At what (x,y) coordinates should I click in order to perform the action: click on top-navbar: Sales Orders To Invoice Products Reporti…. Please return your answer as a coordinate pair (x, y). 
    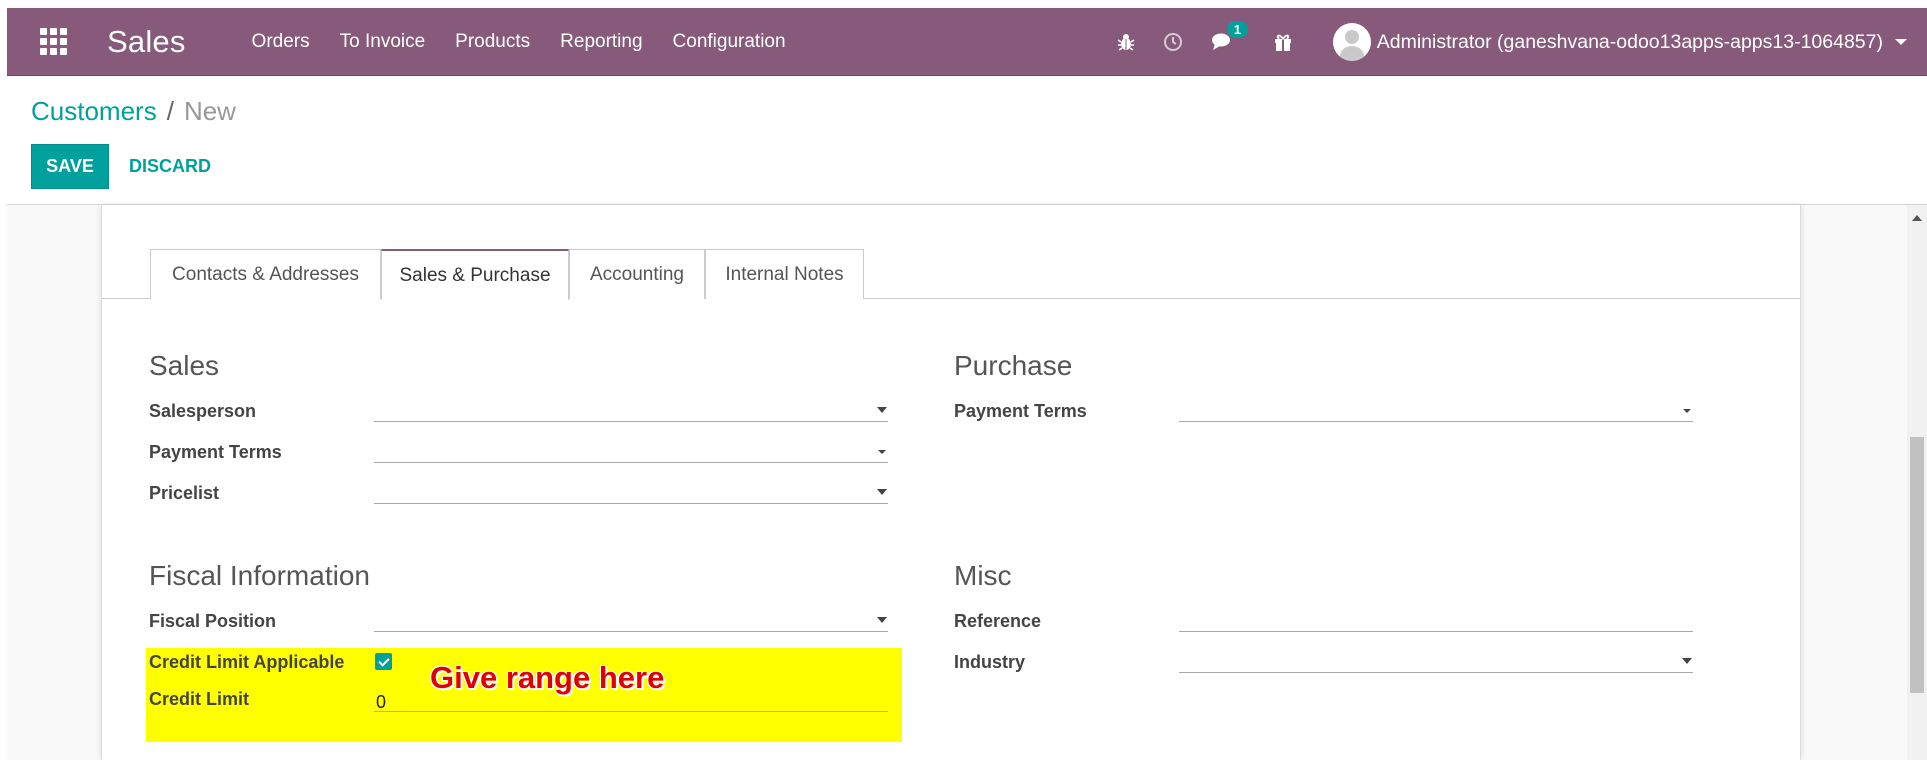
    Looking at the image, I should click on (967, 42).